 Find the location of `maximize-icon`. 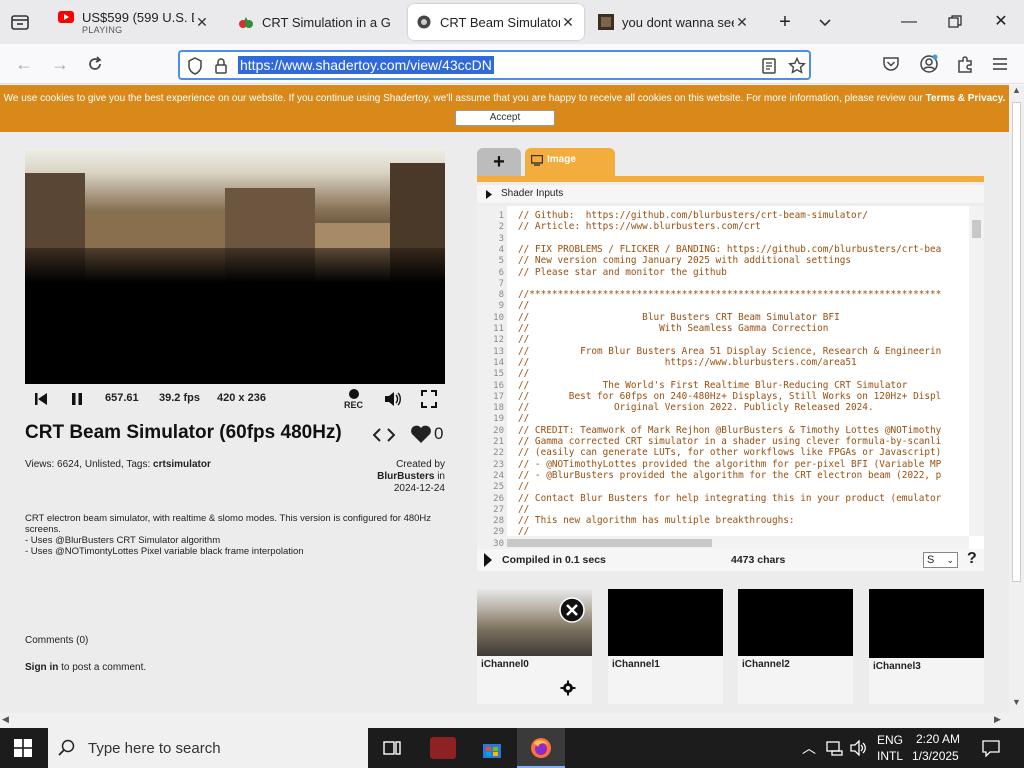

maximize-icon is located at coordinates (955, 22).